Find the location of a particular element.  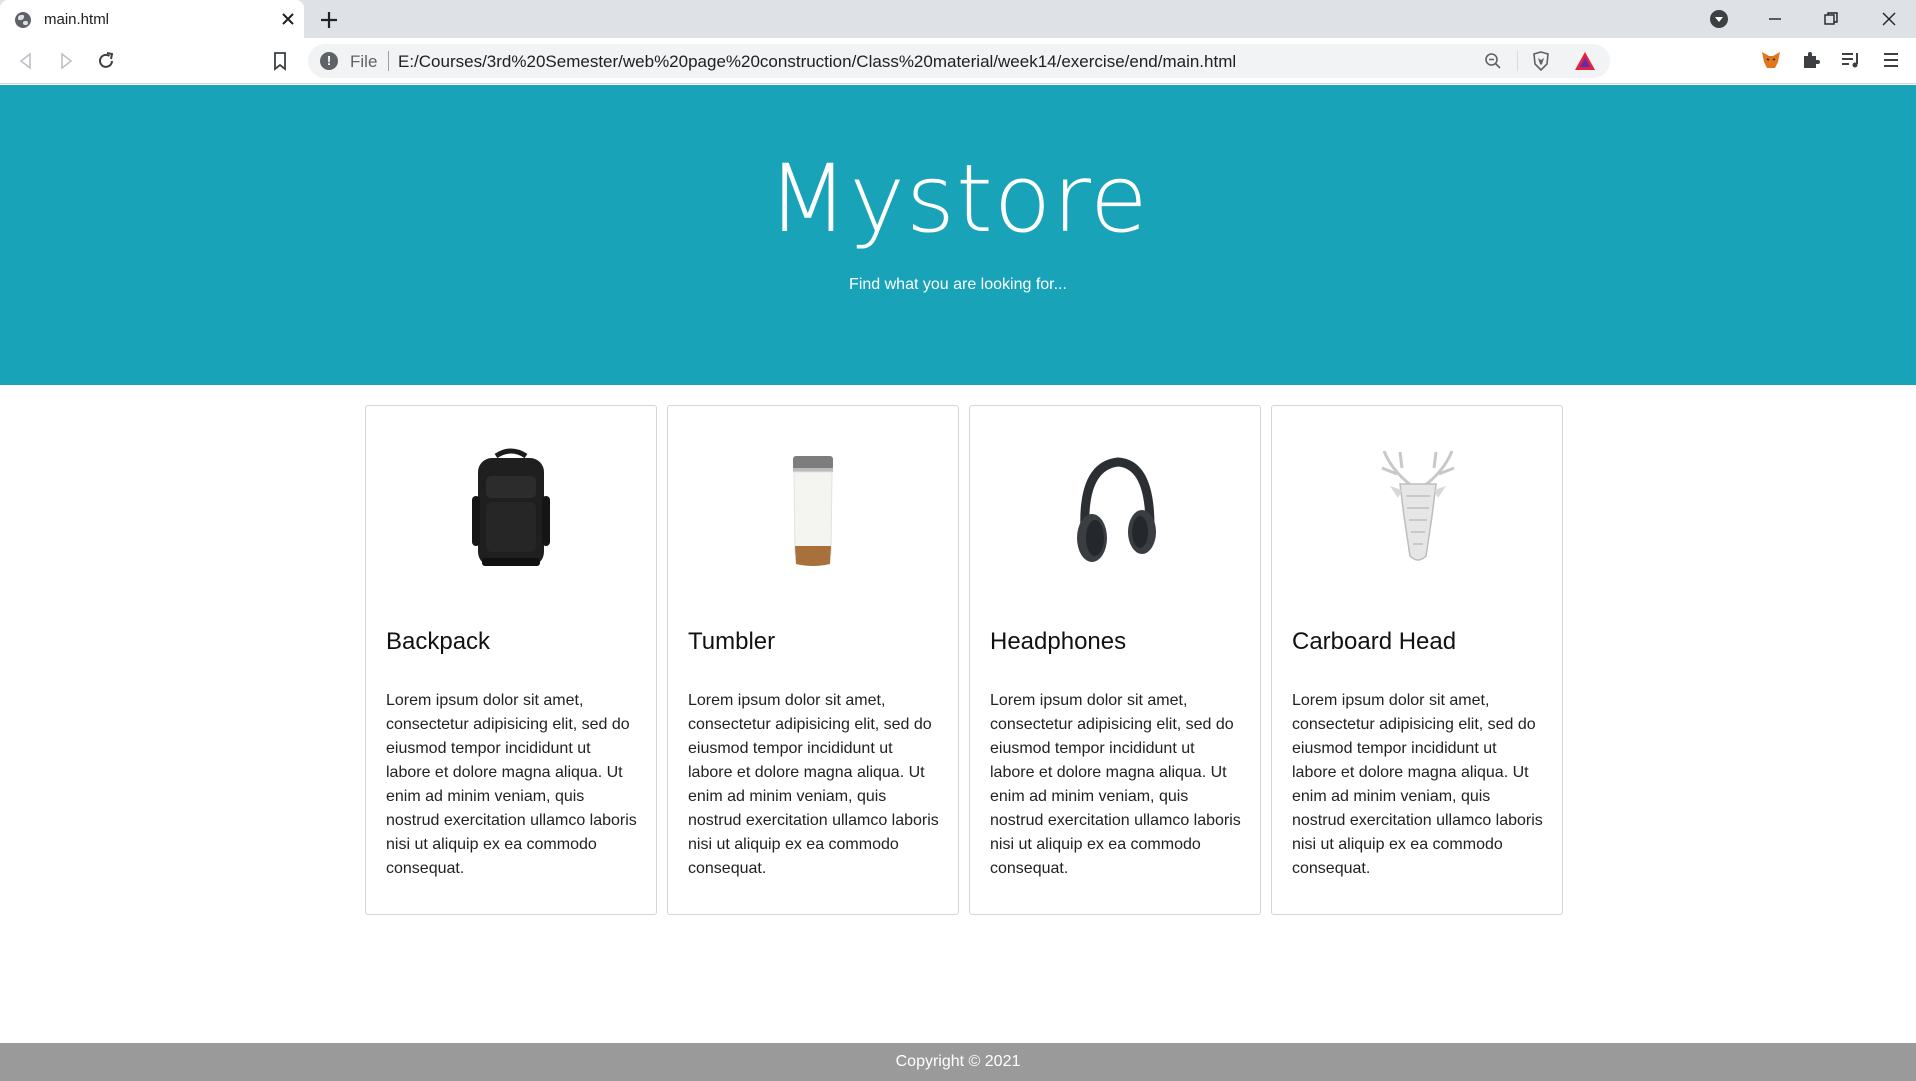

tab-title: main.html is located at coordinates (77, 19).